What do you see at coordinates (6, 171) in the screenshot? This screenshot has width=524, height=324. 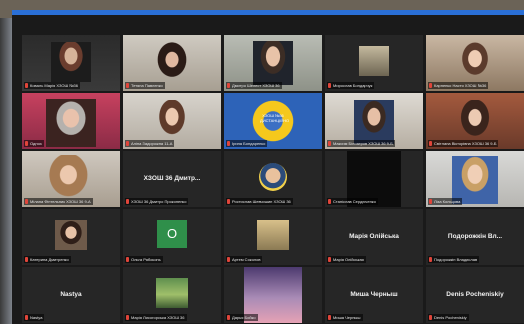 I see `photo-left-edge` at bounding box center [6, 171].